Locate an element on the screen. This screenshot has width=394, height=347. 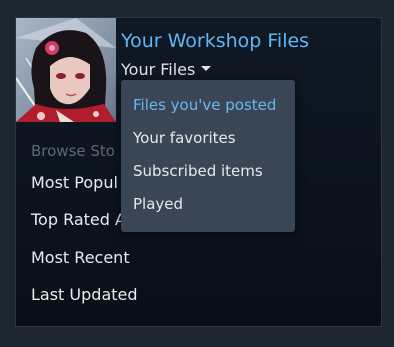
avatar-image is located at coordinates (66, 70).